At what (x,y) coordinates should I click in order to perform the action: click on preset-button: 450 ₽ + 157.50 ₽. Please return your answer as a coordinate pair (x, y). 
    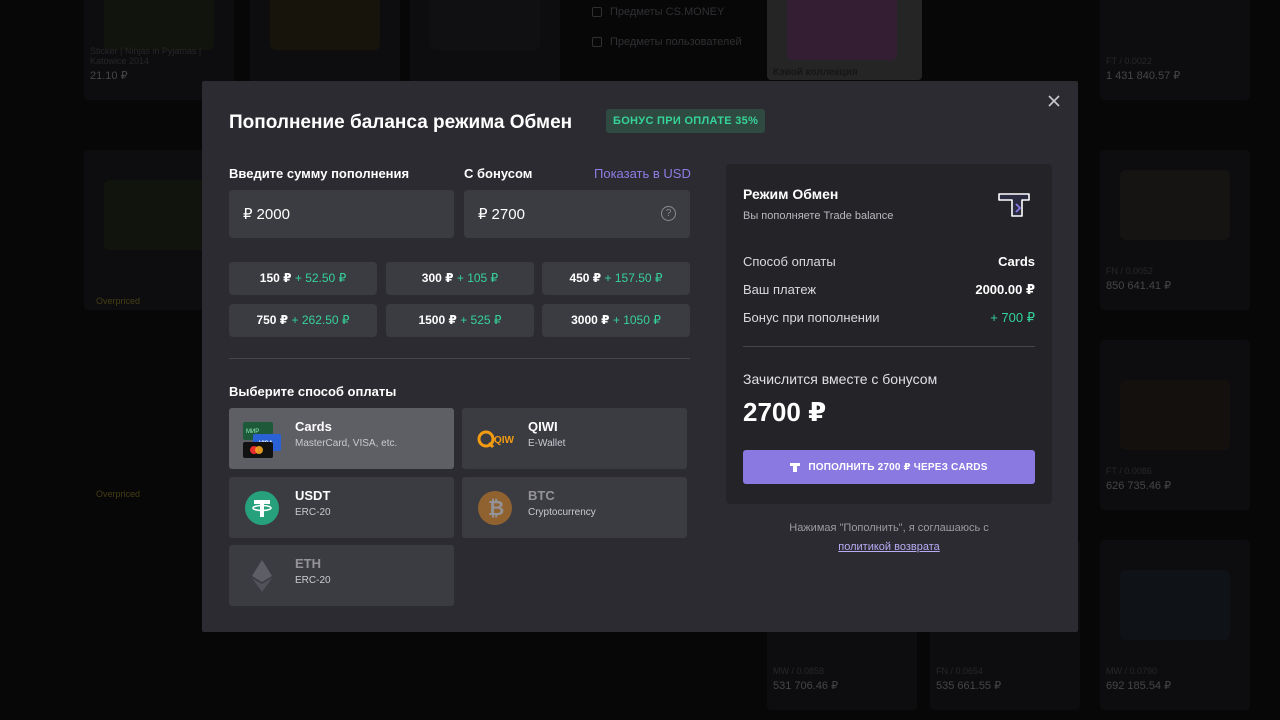
    Looking at the image, I should click on (616, 278).